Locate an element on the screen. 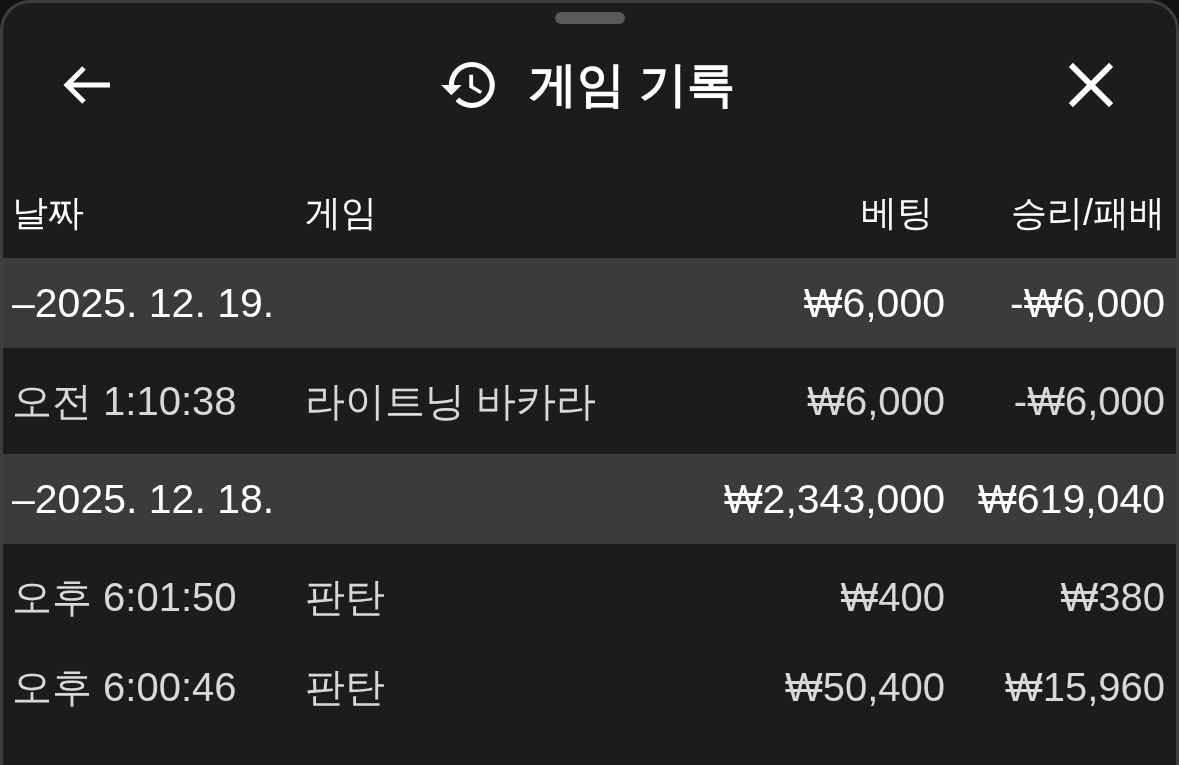  bet-cell: ₩400 is located at coordinates (892, 597).